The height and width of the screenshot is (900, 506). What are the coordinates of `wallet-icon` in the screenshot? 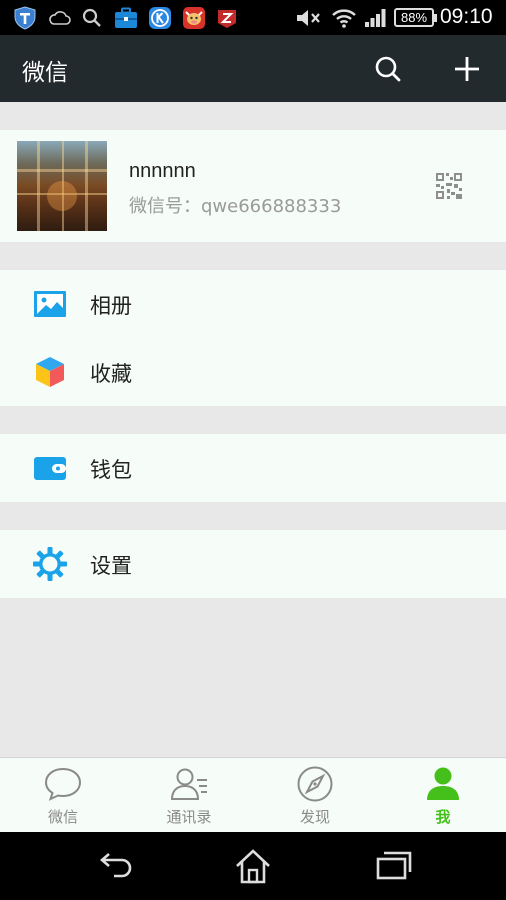 It's located at (50, 468).